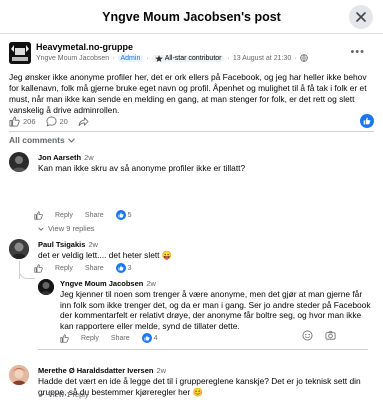 This screenshot has height=400, width=383. I want to click on comment-actions: Reply Share 5, so click(83, 215).